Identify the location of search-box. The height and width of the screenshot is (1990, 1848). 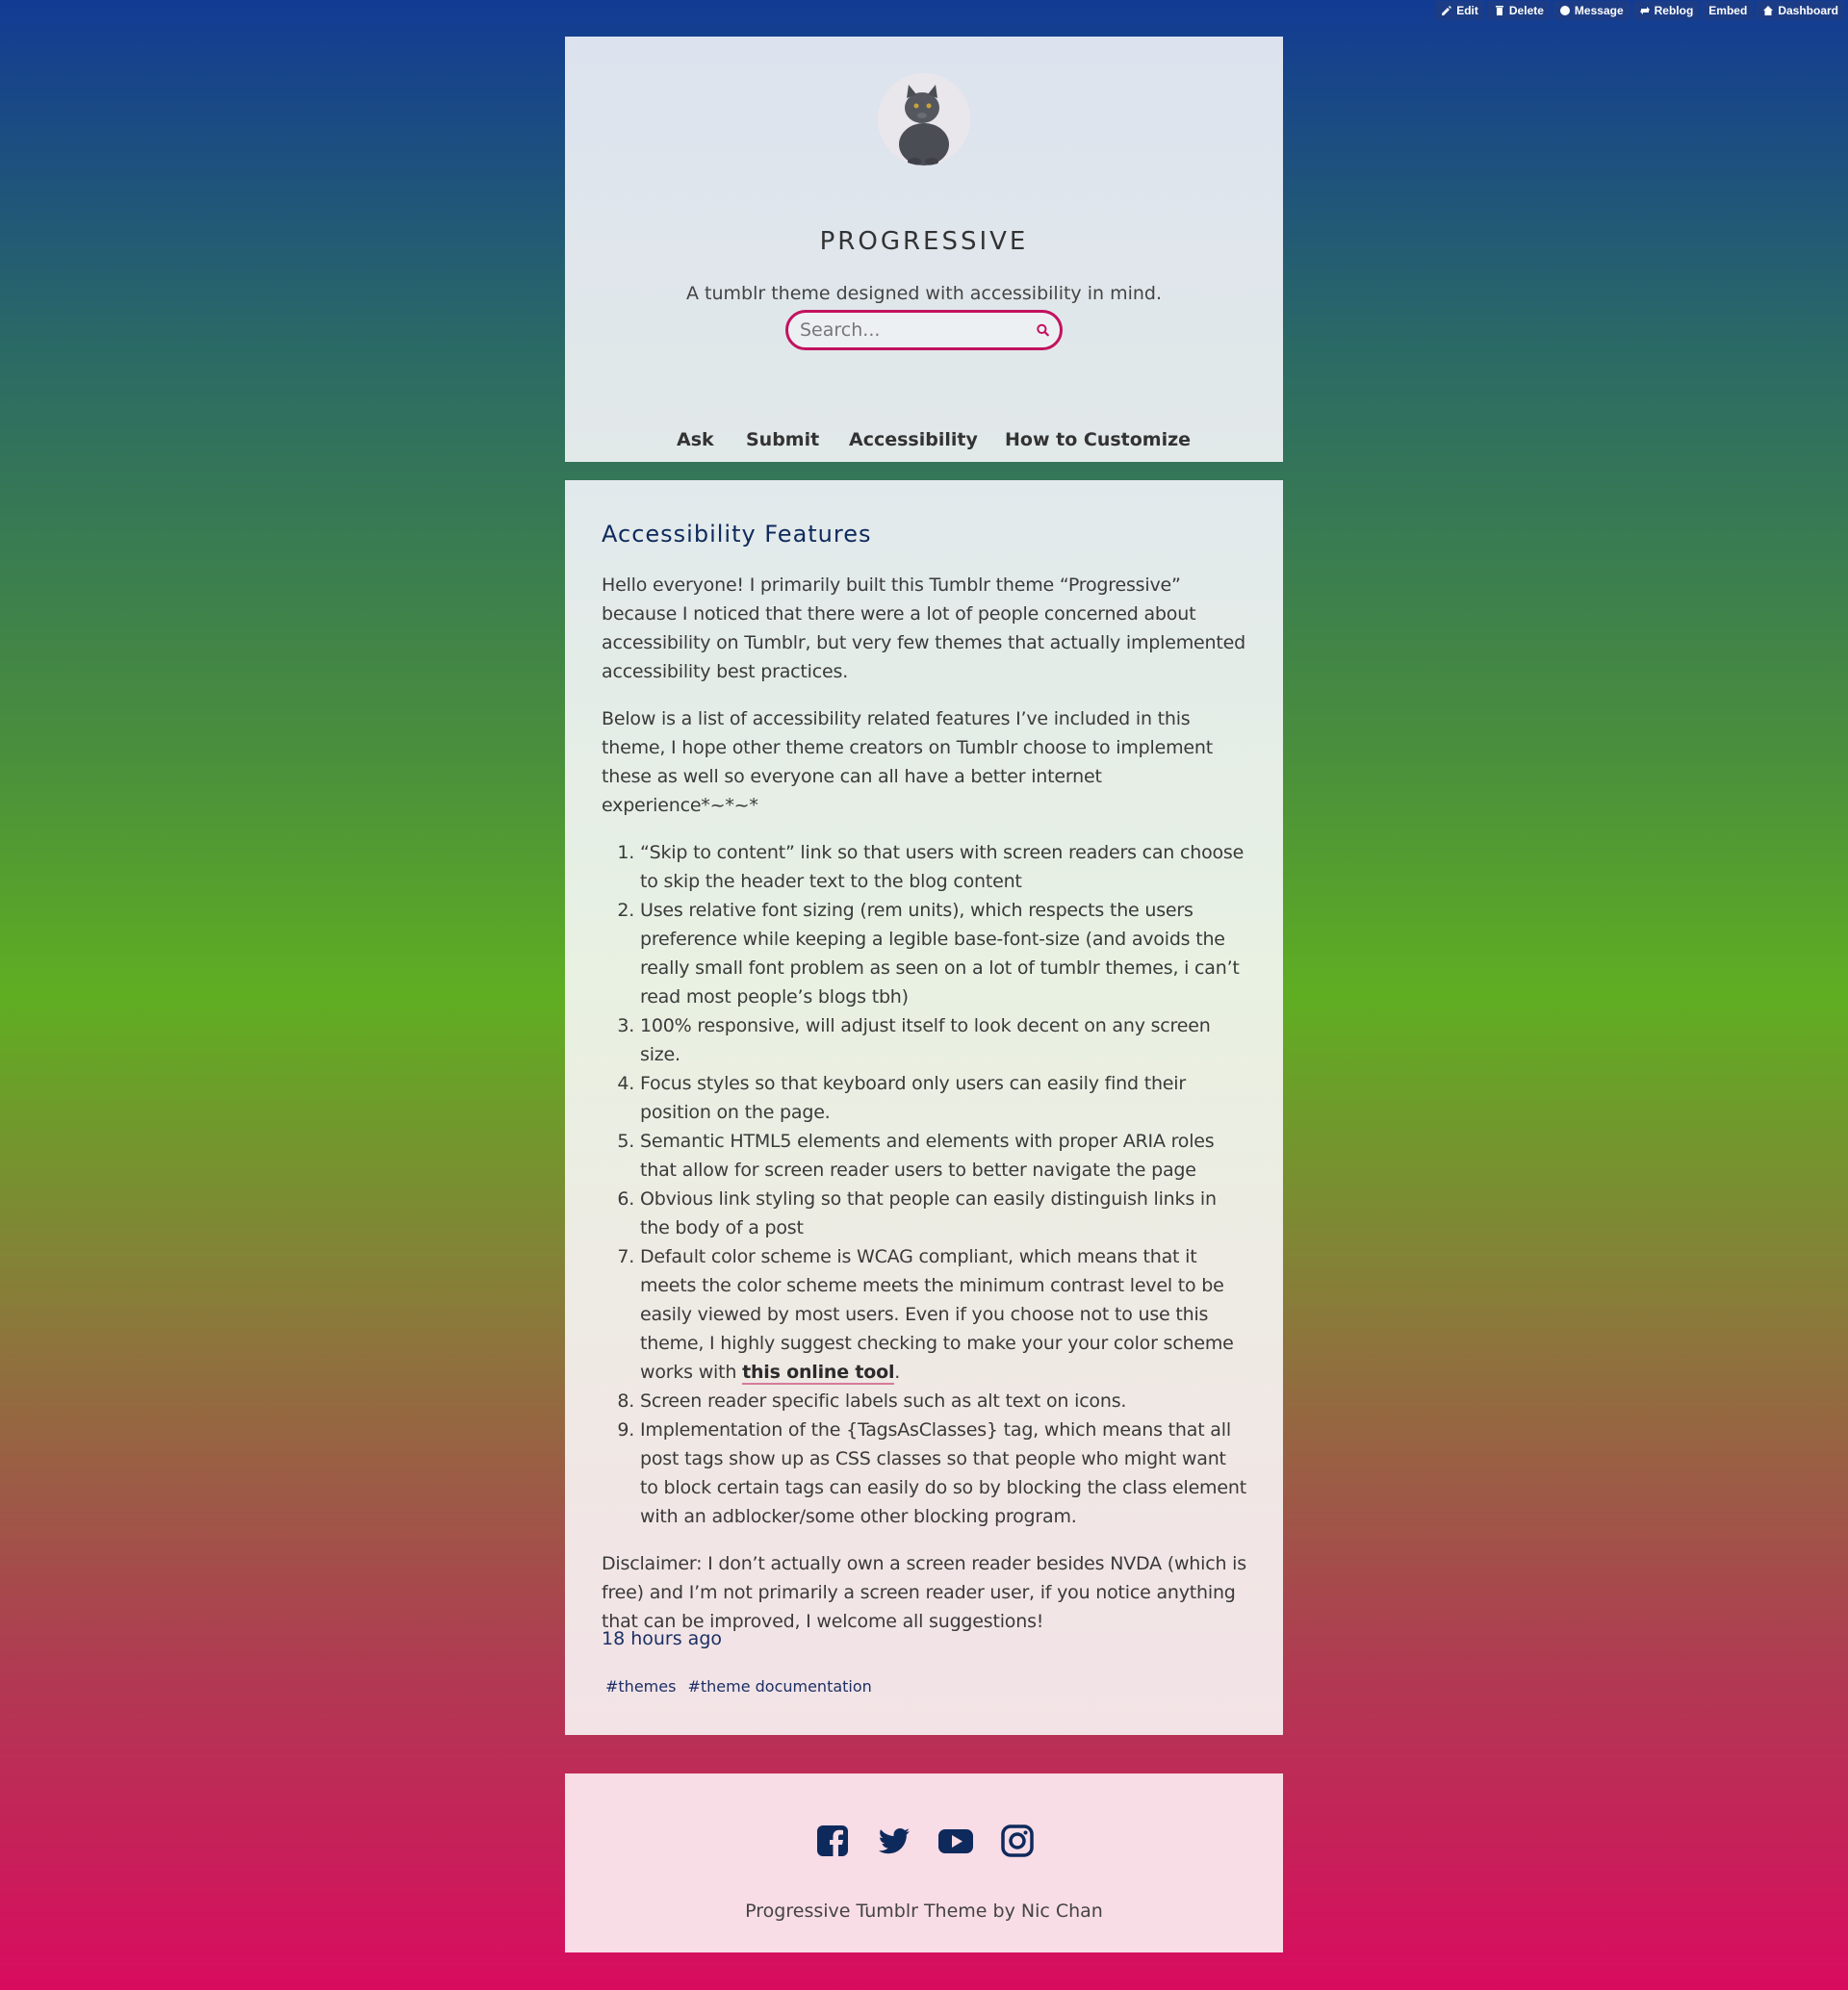
(924, 330).